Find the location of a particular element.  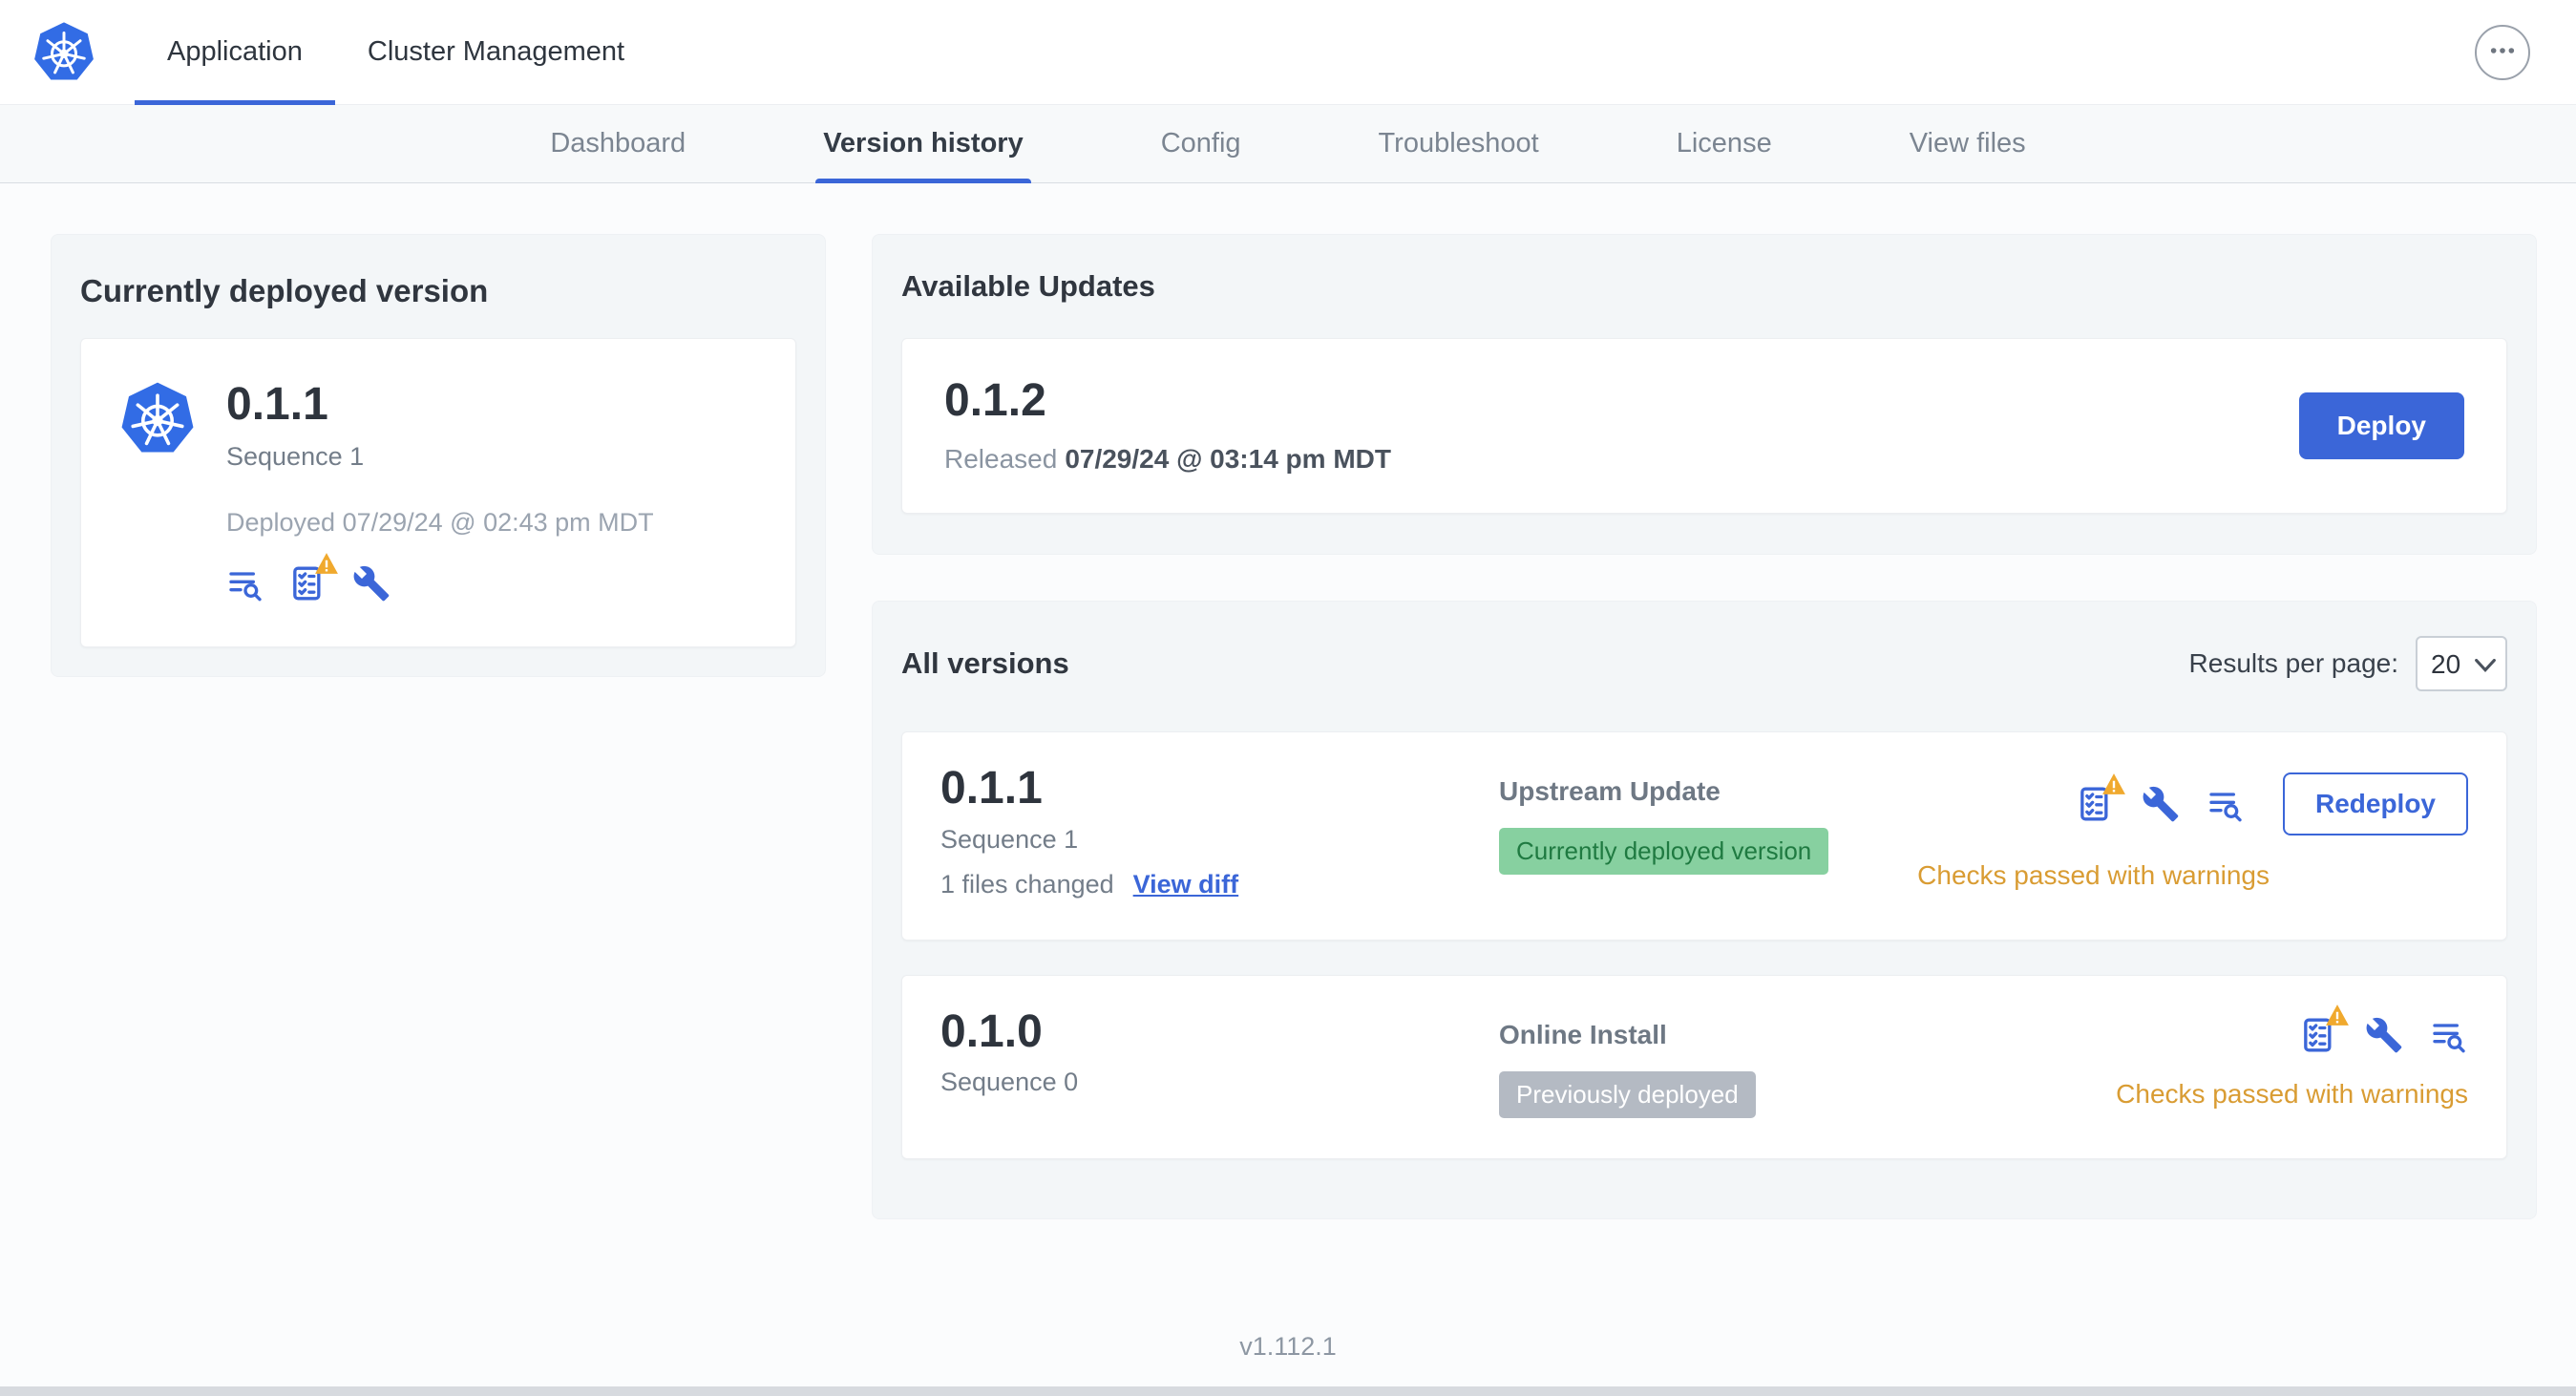

tab-application-label: Application is located at coordinates (235, 51).